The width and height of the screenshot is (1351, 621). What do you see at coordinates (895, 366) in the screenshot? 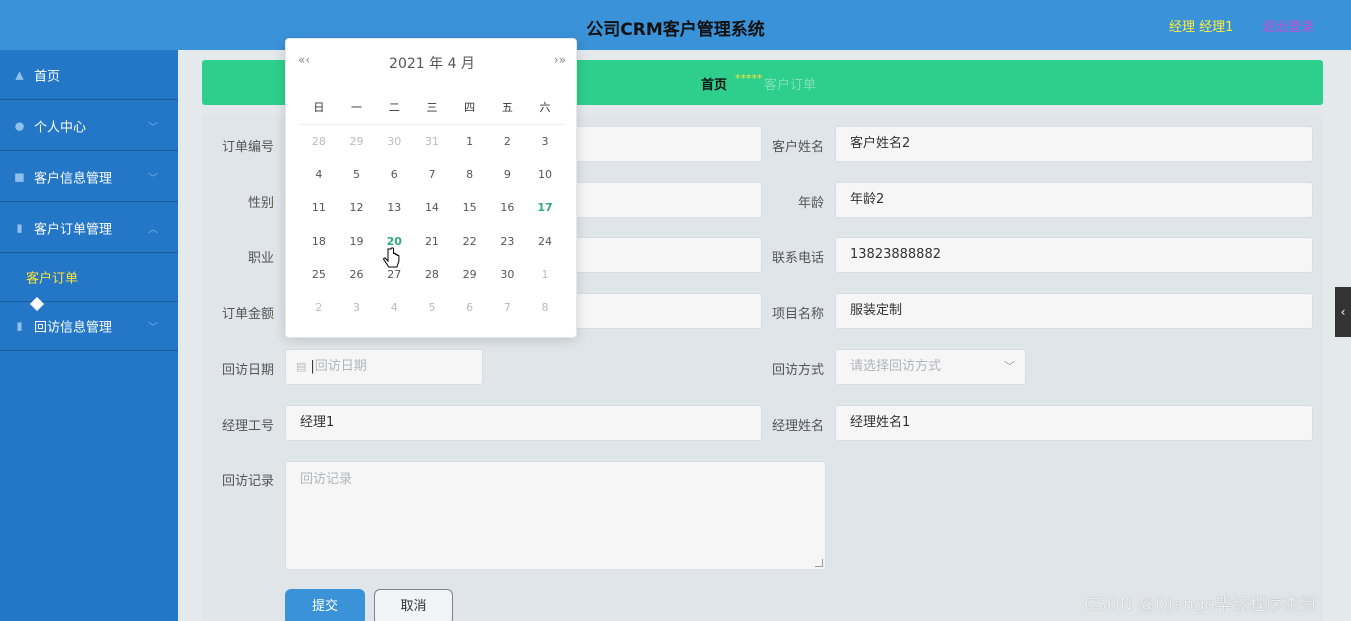
I see `visit-method-placeholder: 请选择回访方式` at bounding box center [895, 366].